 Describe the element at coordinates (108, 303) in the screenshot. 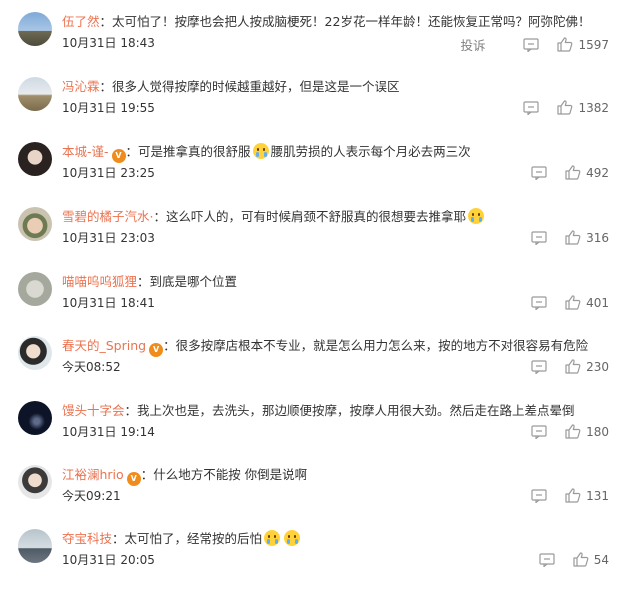

I see `comment-time: 10月31日 18:41` at that location.